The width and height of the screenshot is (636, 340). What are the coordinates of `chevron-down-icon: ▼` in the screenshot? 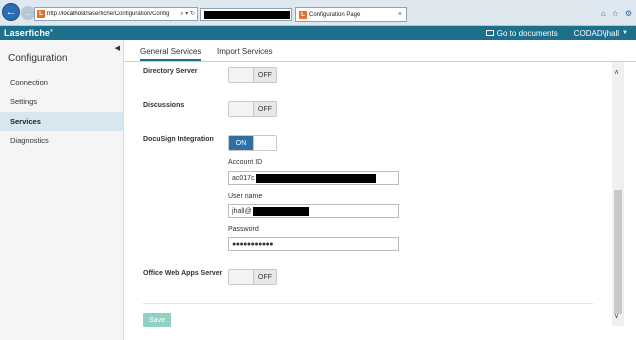 It's located at (625, 33).